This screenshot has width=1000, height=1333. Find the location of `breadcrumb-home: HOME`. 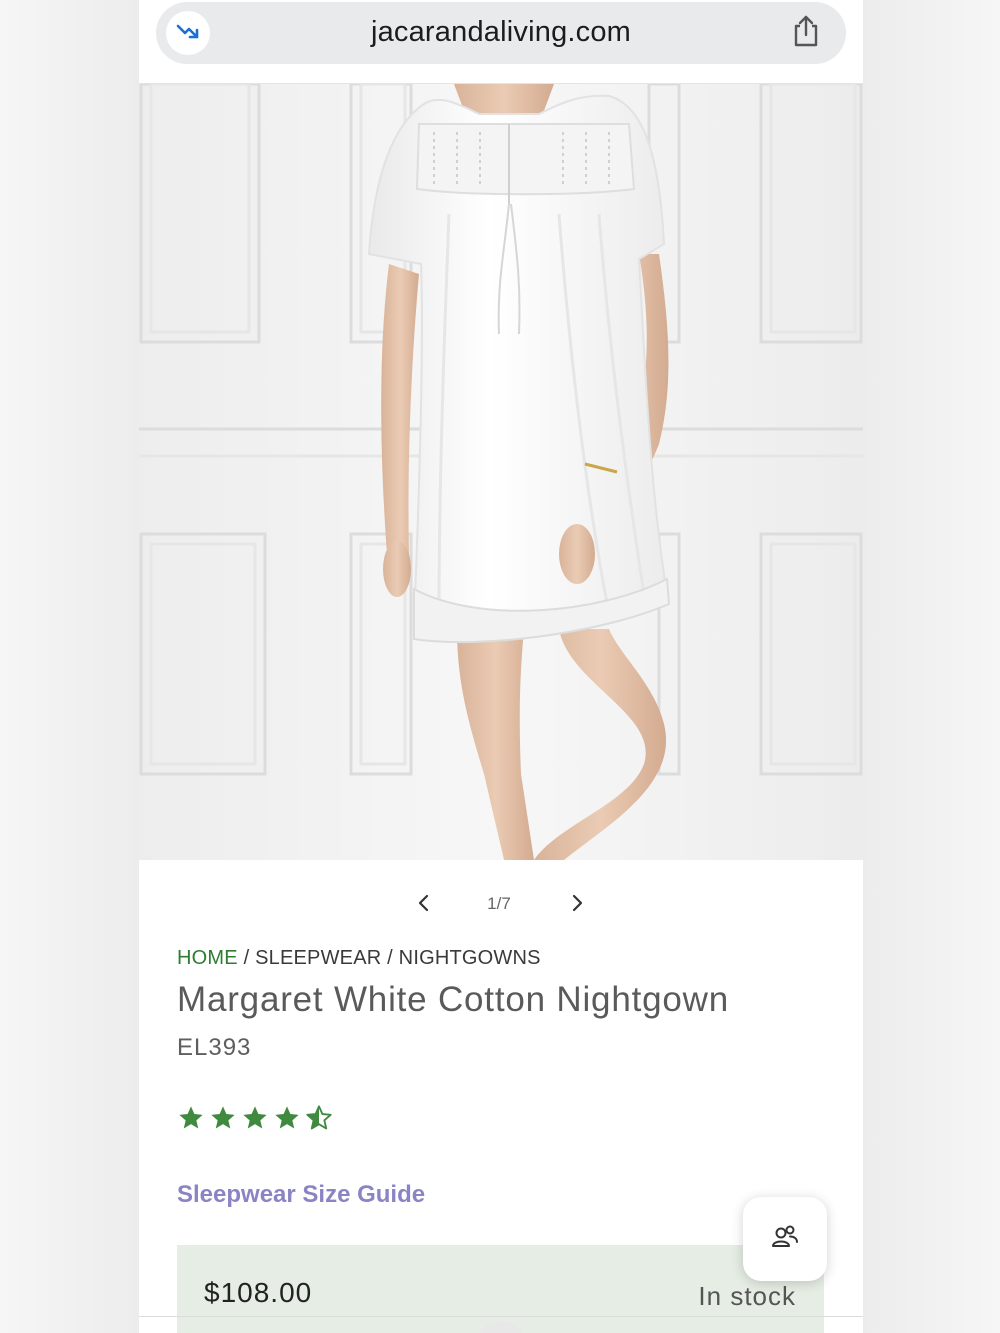

breadcrumb-home: HOME is located at coordinates (207, 958).